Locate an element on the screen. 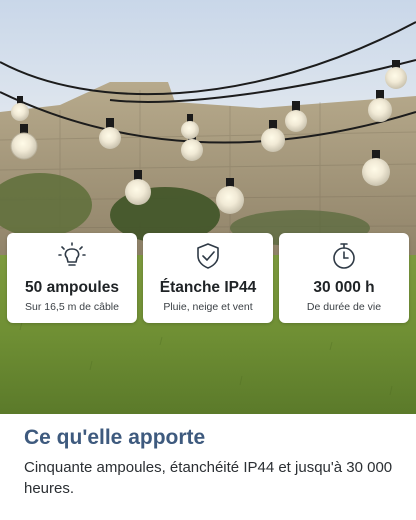  feature-card-lifespan: 30 000 h De durée de vie is located at coordinates (344, 278).